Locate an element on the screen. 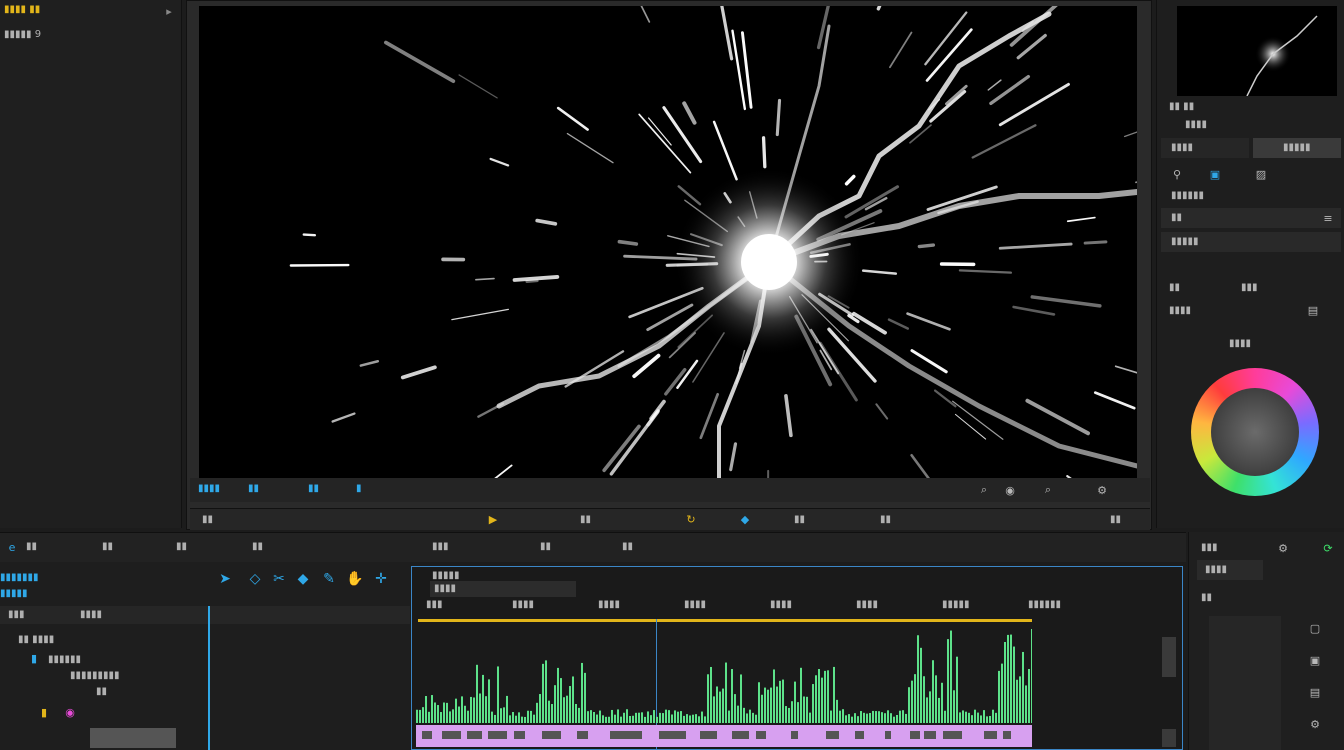 This screenshot has width=1344, height=750. loop-icon: ↻ is located at coordinates (691, 519).